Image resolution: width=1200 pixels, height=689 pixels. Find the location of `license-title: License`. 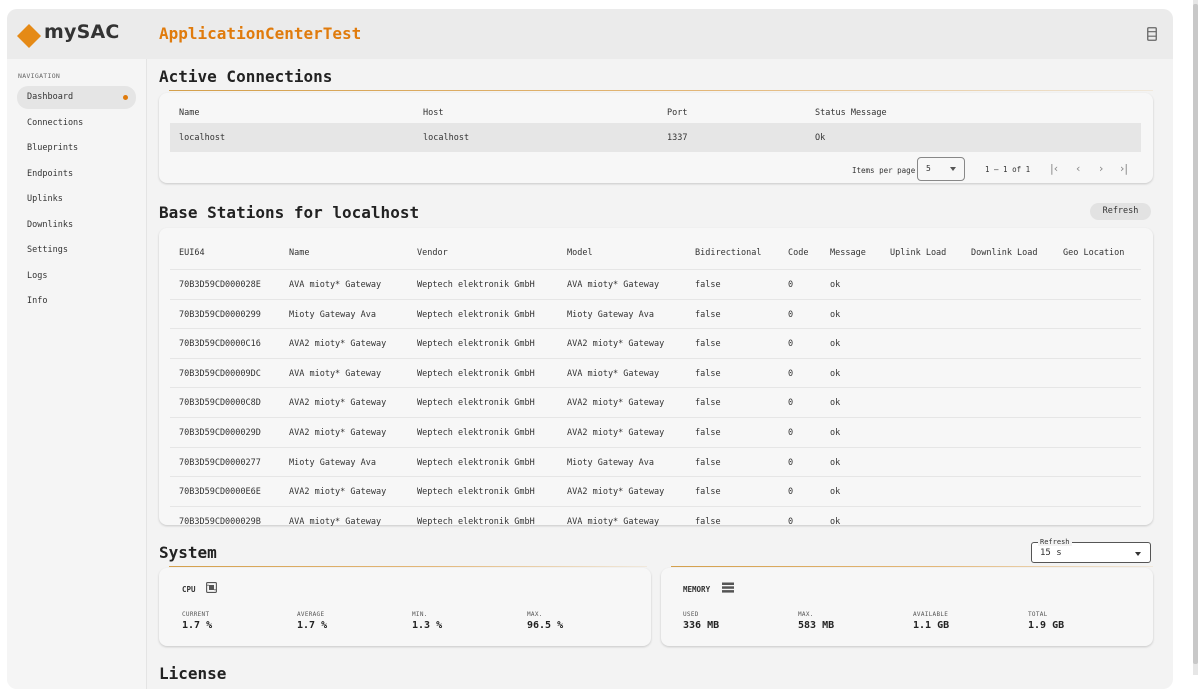

license-title: License is located at coordinates (193, 673).